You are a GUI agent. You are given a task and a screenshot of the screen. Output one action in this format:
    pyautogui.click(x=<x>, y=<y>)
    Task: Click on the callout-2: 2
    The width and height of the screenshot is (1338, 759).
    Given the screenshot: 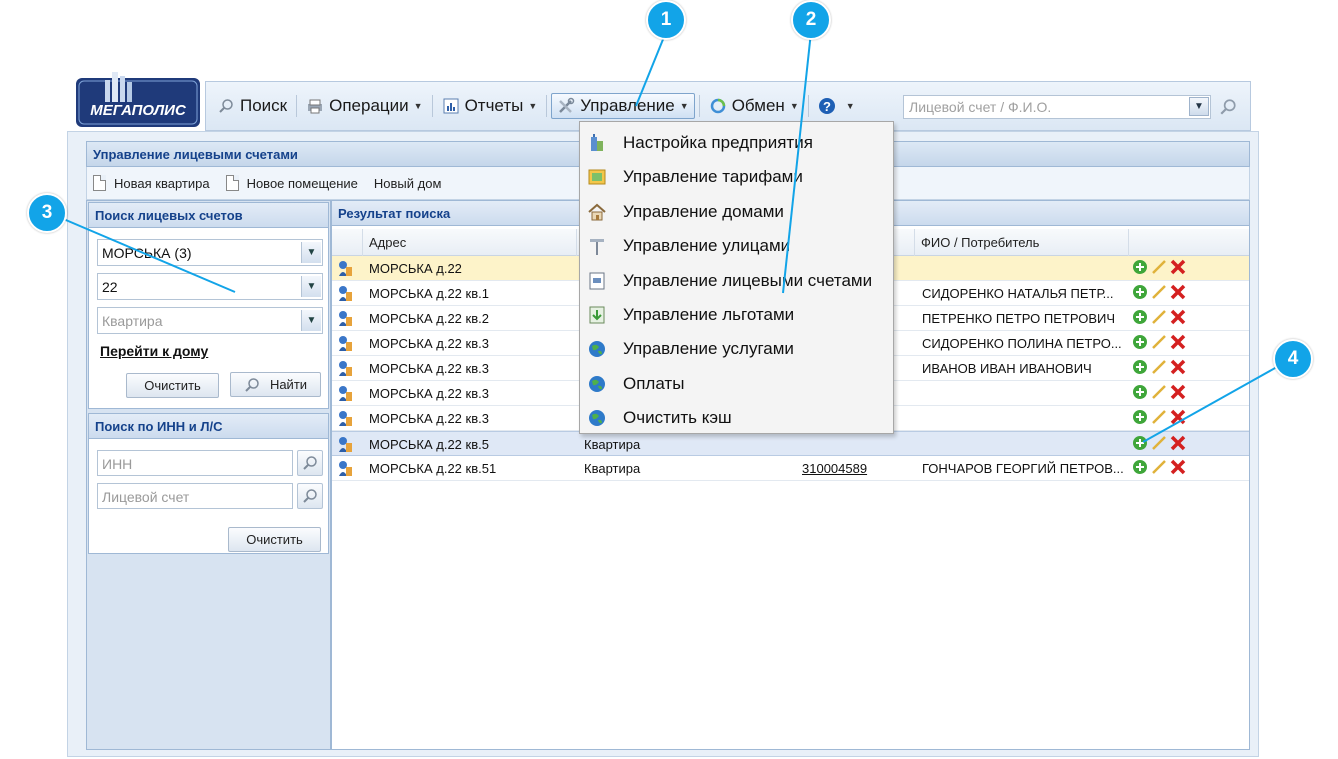 What is the action you would take?
    pyautogui.click(x=811, y=20)
    